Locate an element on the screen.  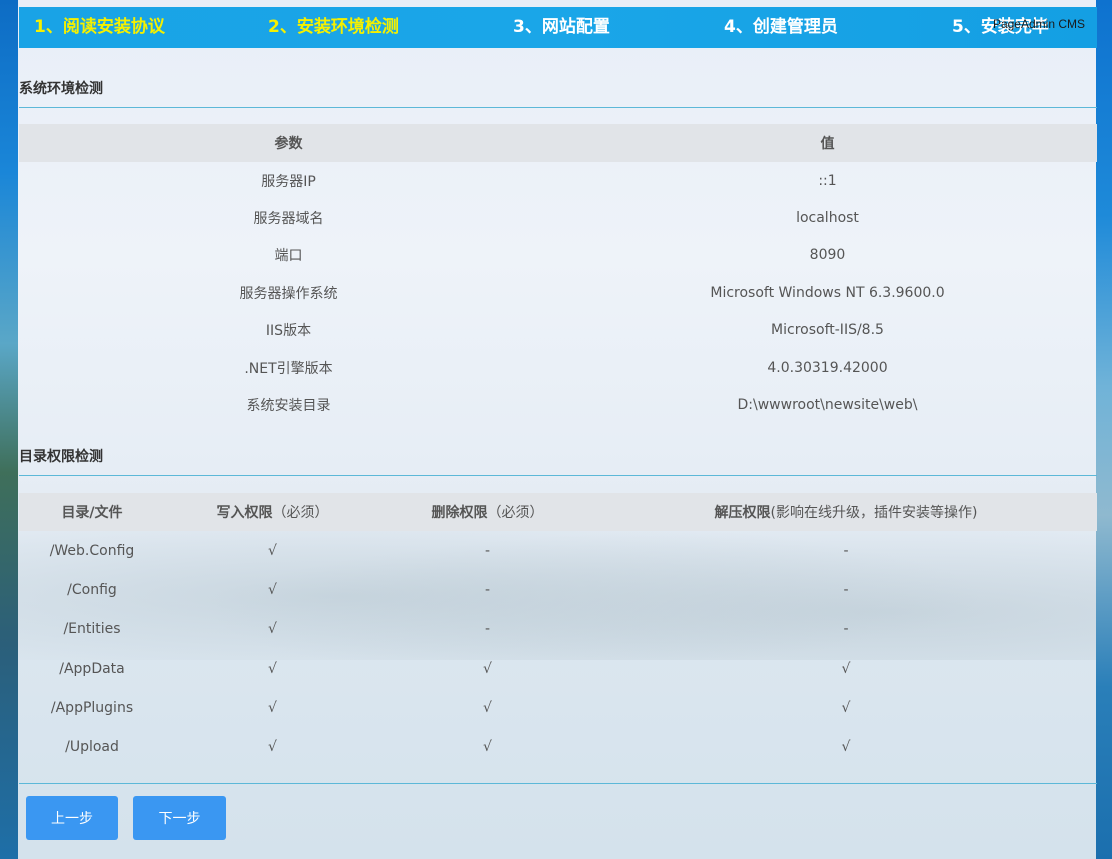
table-row: 服务器操作系统 Microsoft Windows NT 6.3.9600.0 is located at coordinates (558, 292).